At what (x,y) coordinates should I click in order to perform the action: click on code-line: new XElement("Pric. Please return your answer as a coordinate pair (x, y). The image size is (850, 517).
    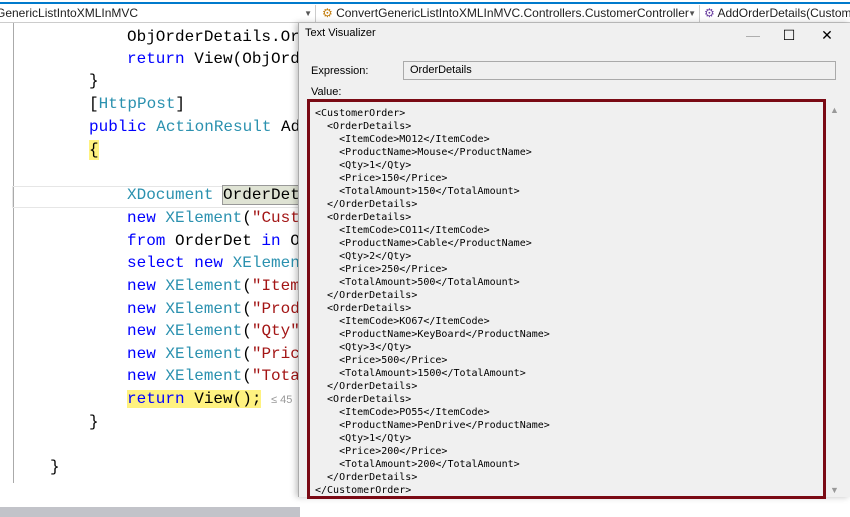
    Looking at the image, I should click on (213, 354).